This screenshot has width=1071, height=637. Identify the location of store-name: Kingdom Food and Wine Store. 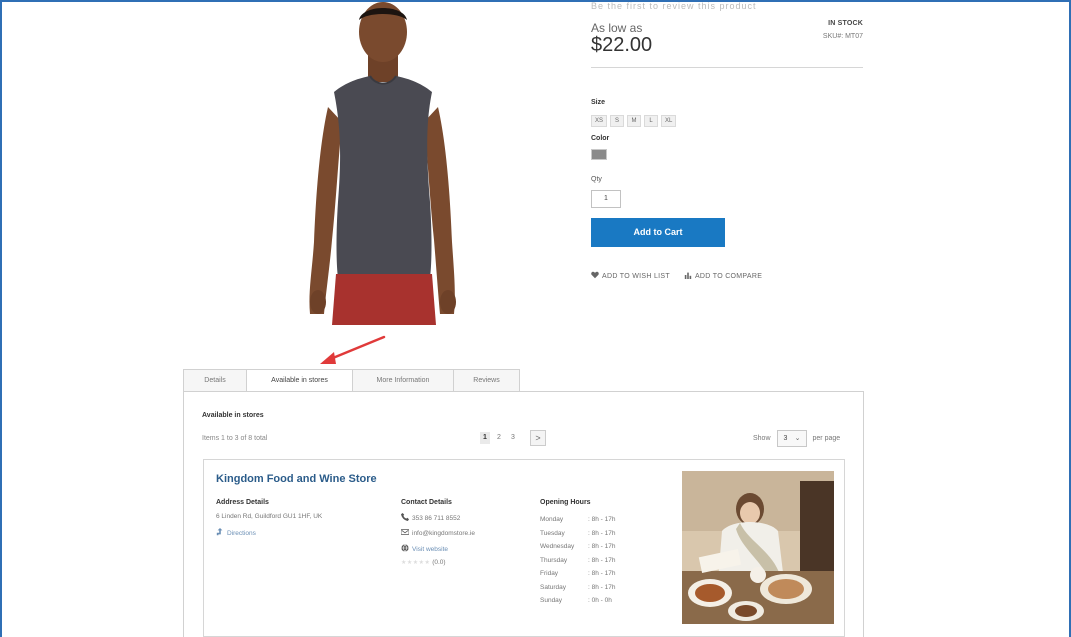
(296, 479).